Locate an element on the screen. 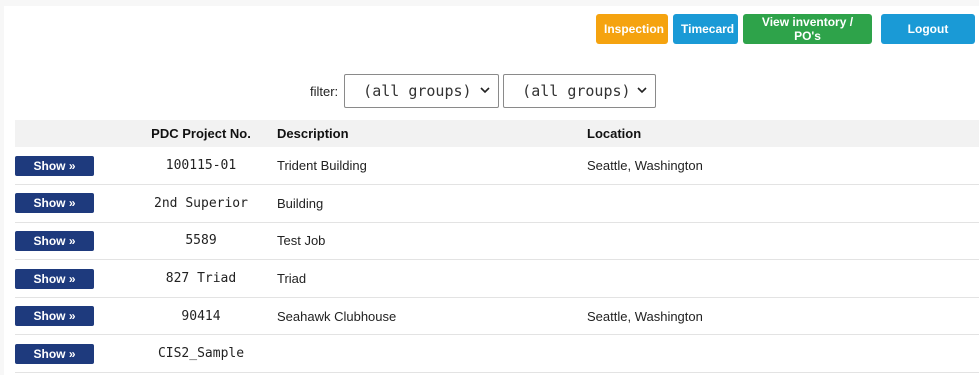 The width and height of the screenshot is (979, 375). inspection-button: Inspection is located at coordinates (632, 29).